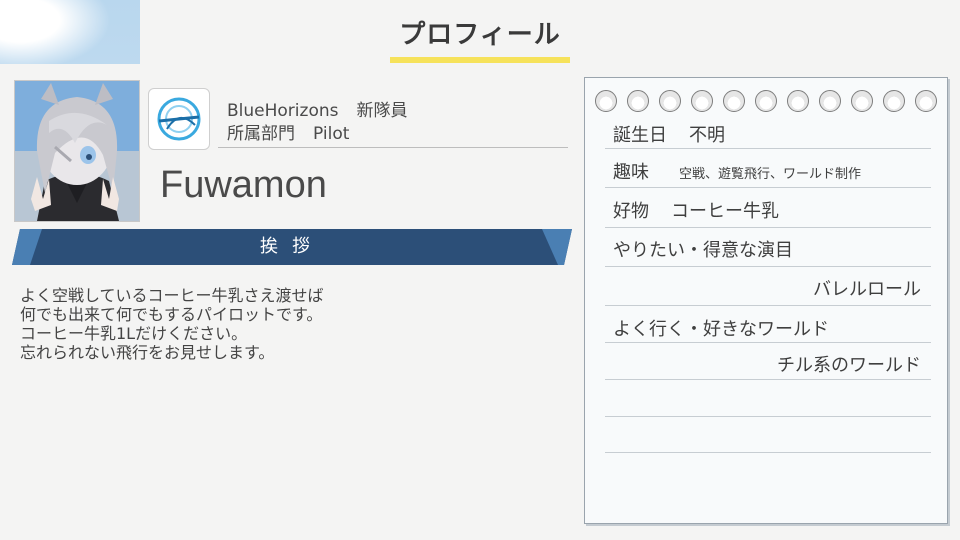 The image size is (960, 540). What do you see at coordinates (721, 329) in the screenshot?
I see `world-label: よく行く・好きなワールド` at bounding box center [721, 329].